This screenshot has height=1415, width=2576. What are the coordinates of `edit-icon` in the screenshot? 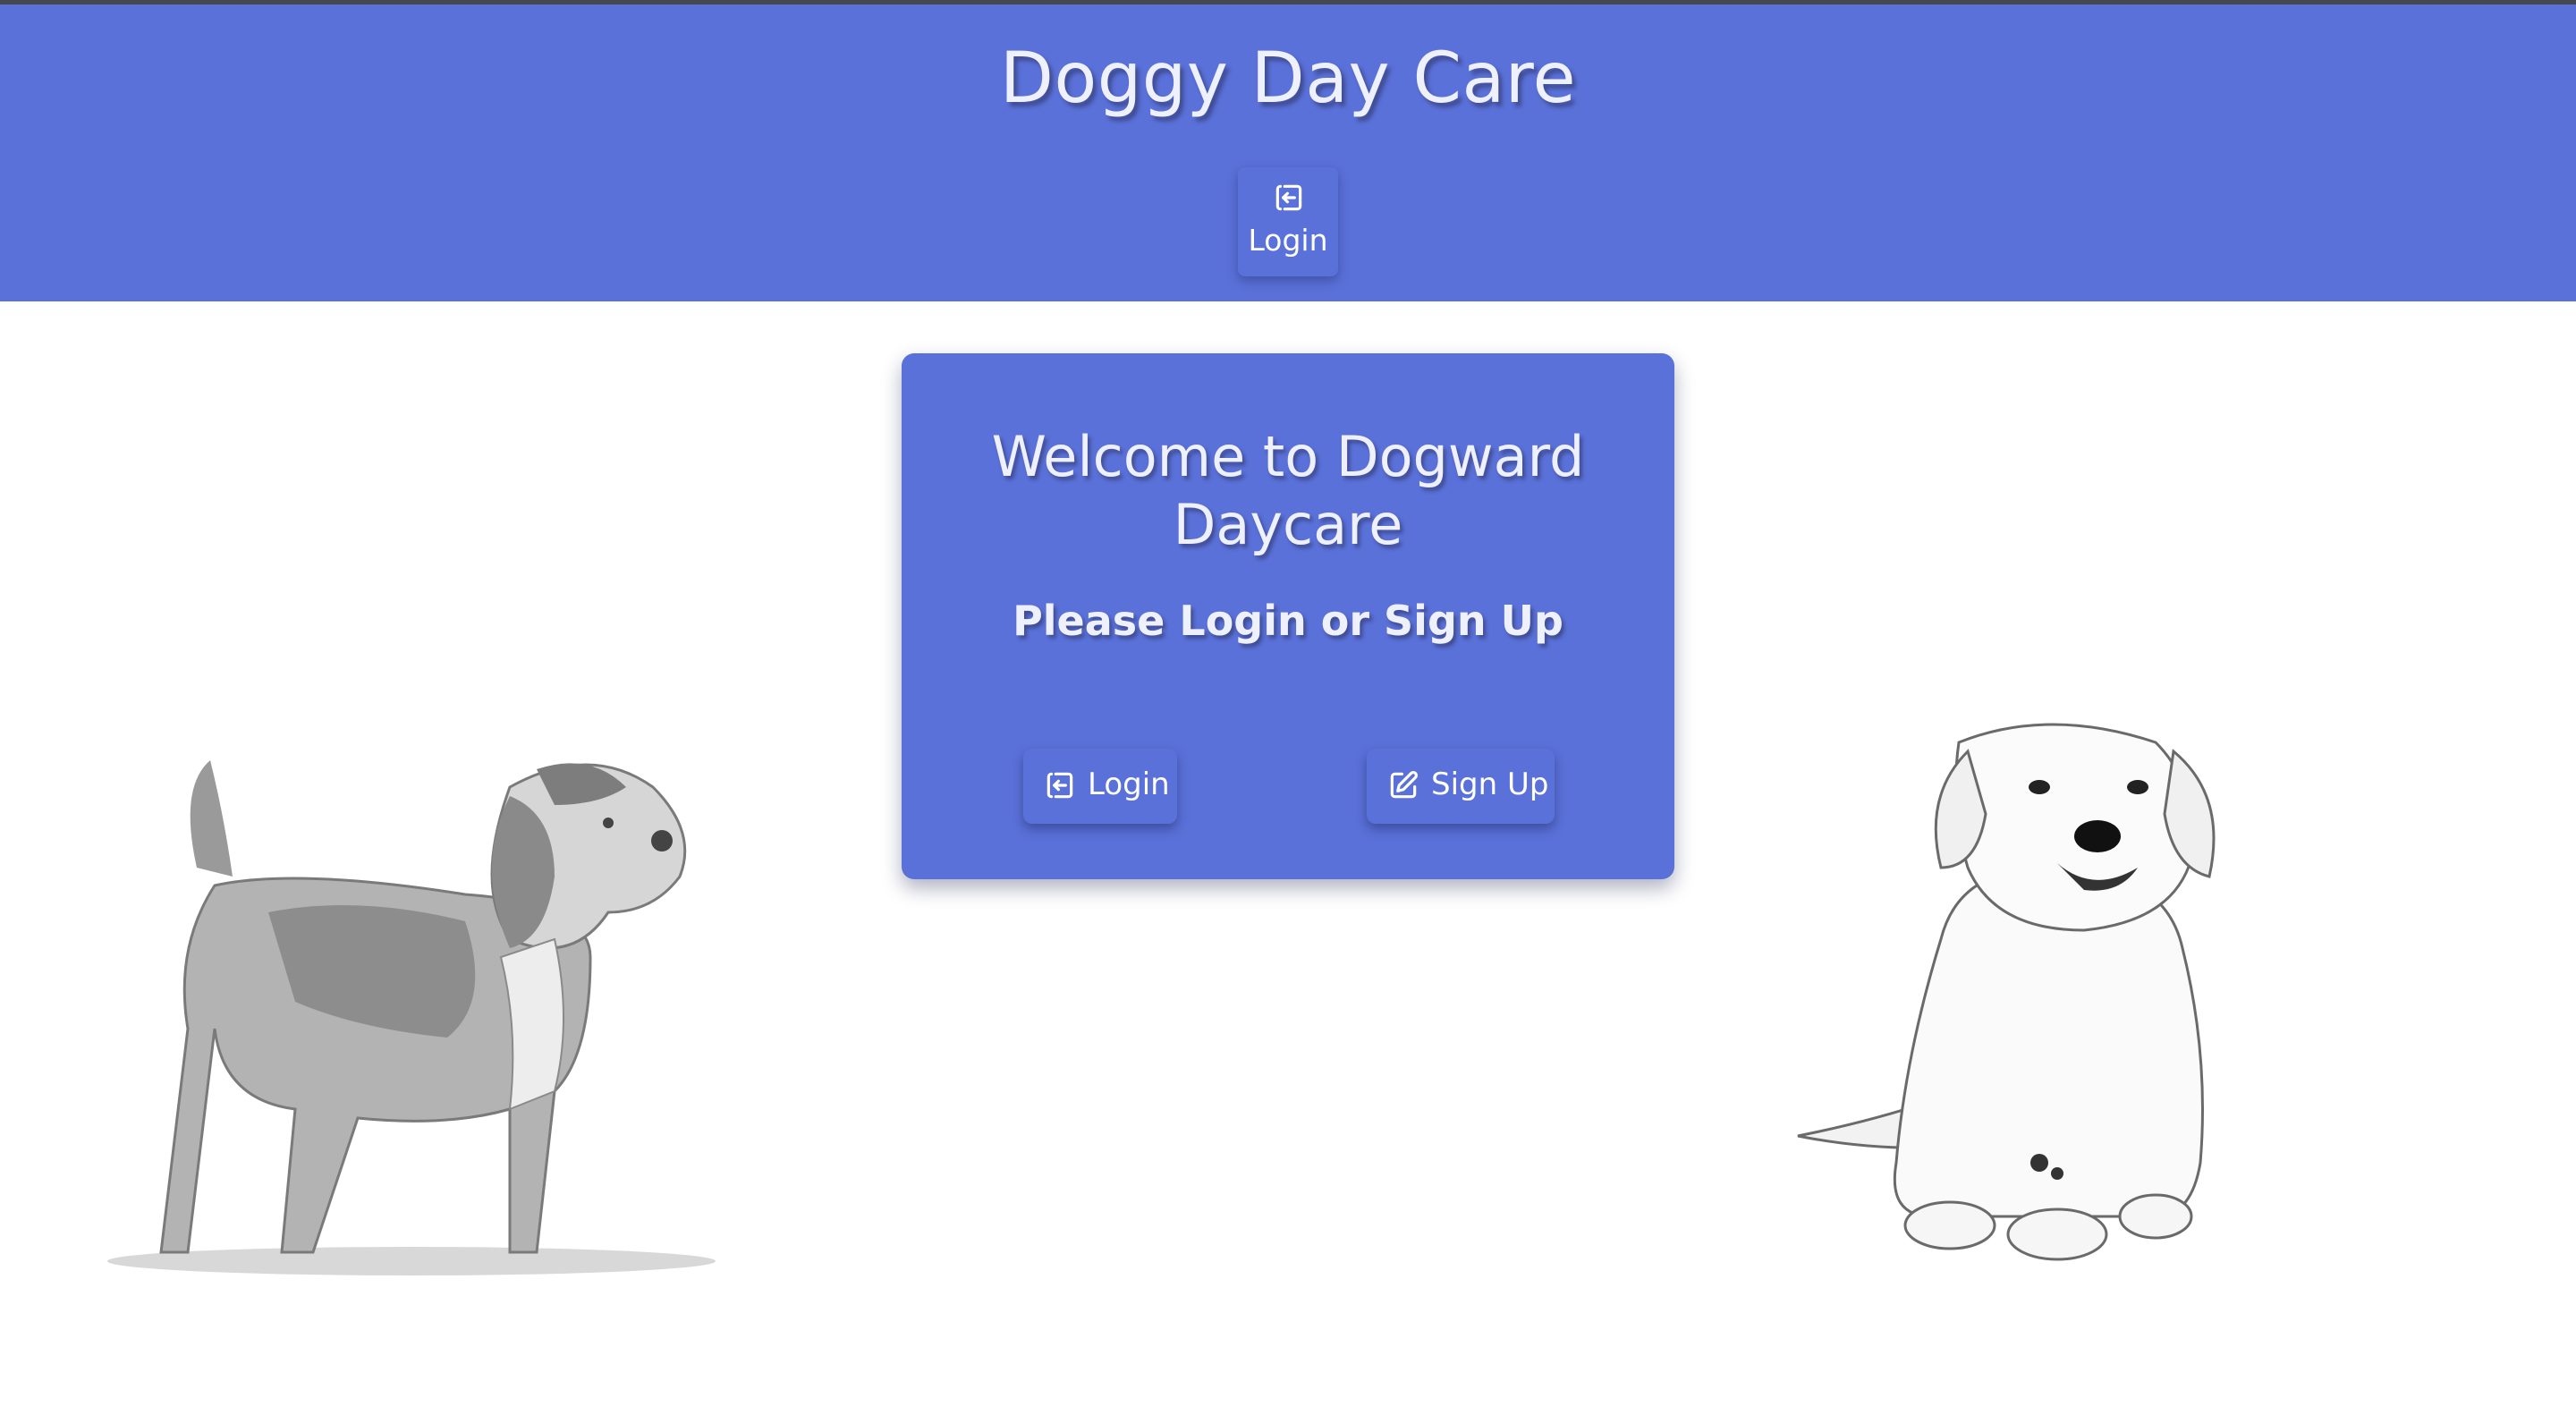 It's located at (1404, 785).